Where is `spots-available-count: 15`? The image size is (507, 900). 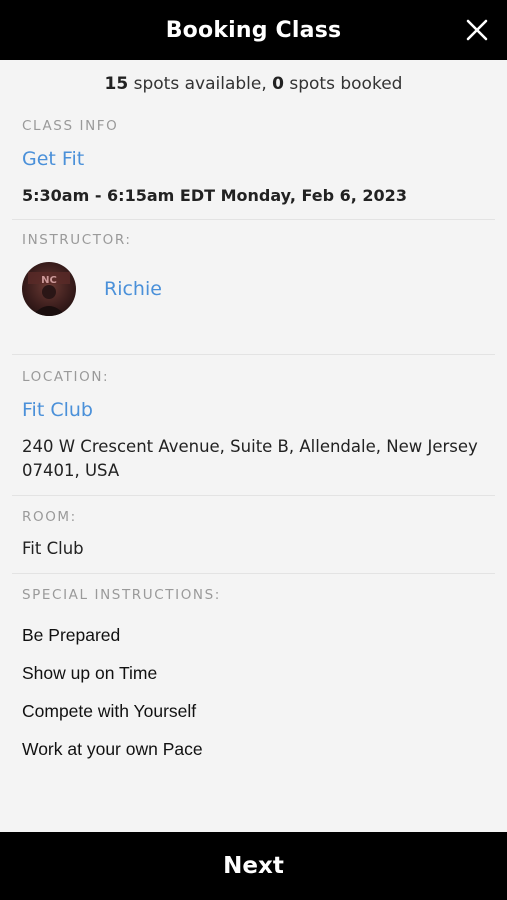 spots-available-count: 15 is located at coordinates (116, 84).